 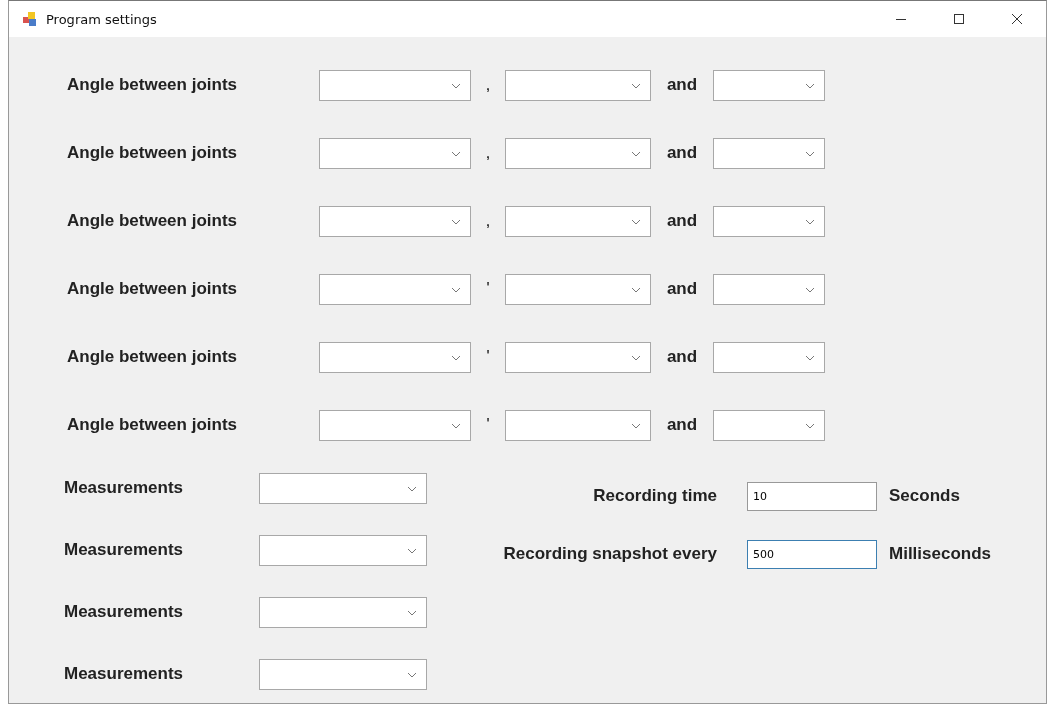 I want to click on app-icon, so click(x=31, y=19).